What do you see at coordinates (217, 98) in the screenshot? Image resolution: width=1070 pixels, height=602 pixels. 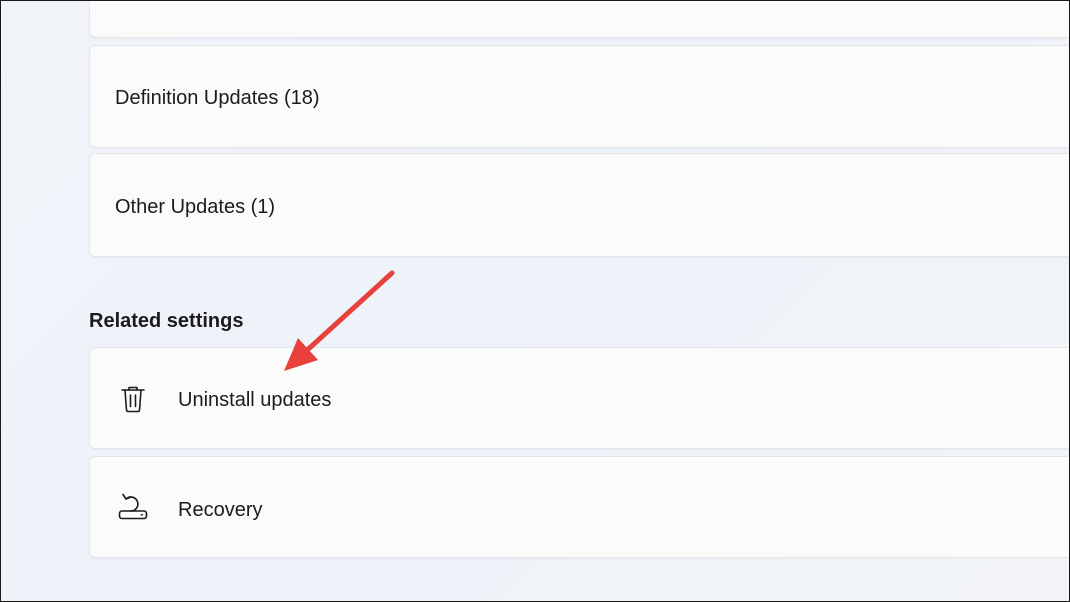 I see `definition-updates-label: Definition Updates (18)` at bounding box center [217, 98].